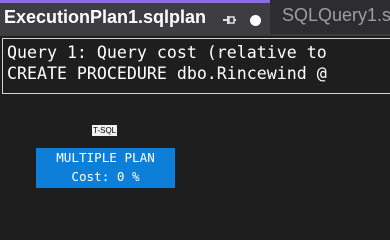 The height and width of the screenshot is (240, 390). I want to click on tab-title: ExecutionPlan1.sqlplan, so click(105, 17).